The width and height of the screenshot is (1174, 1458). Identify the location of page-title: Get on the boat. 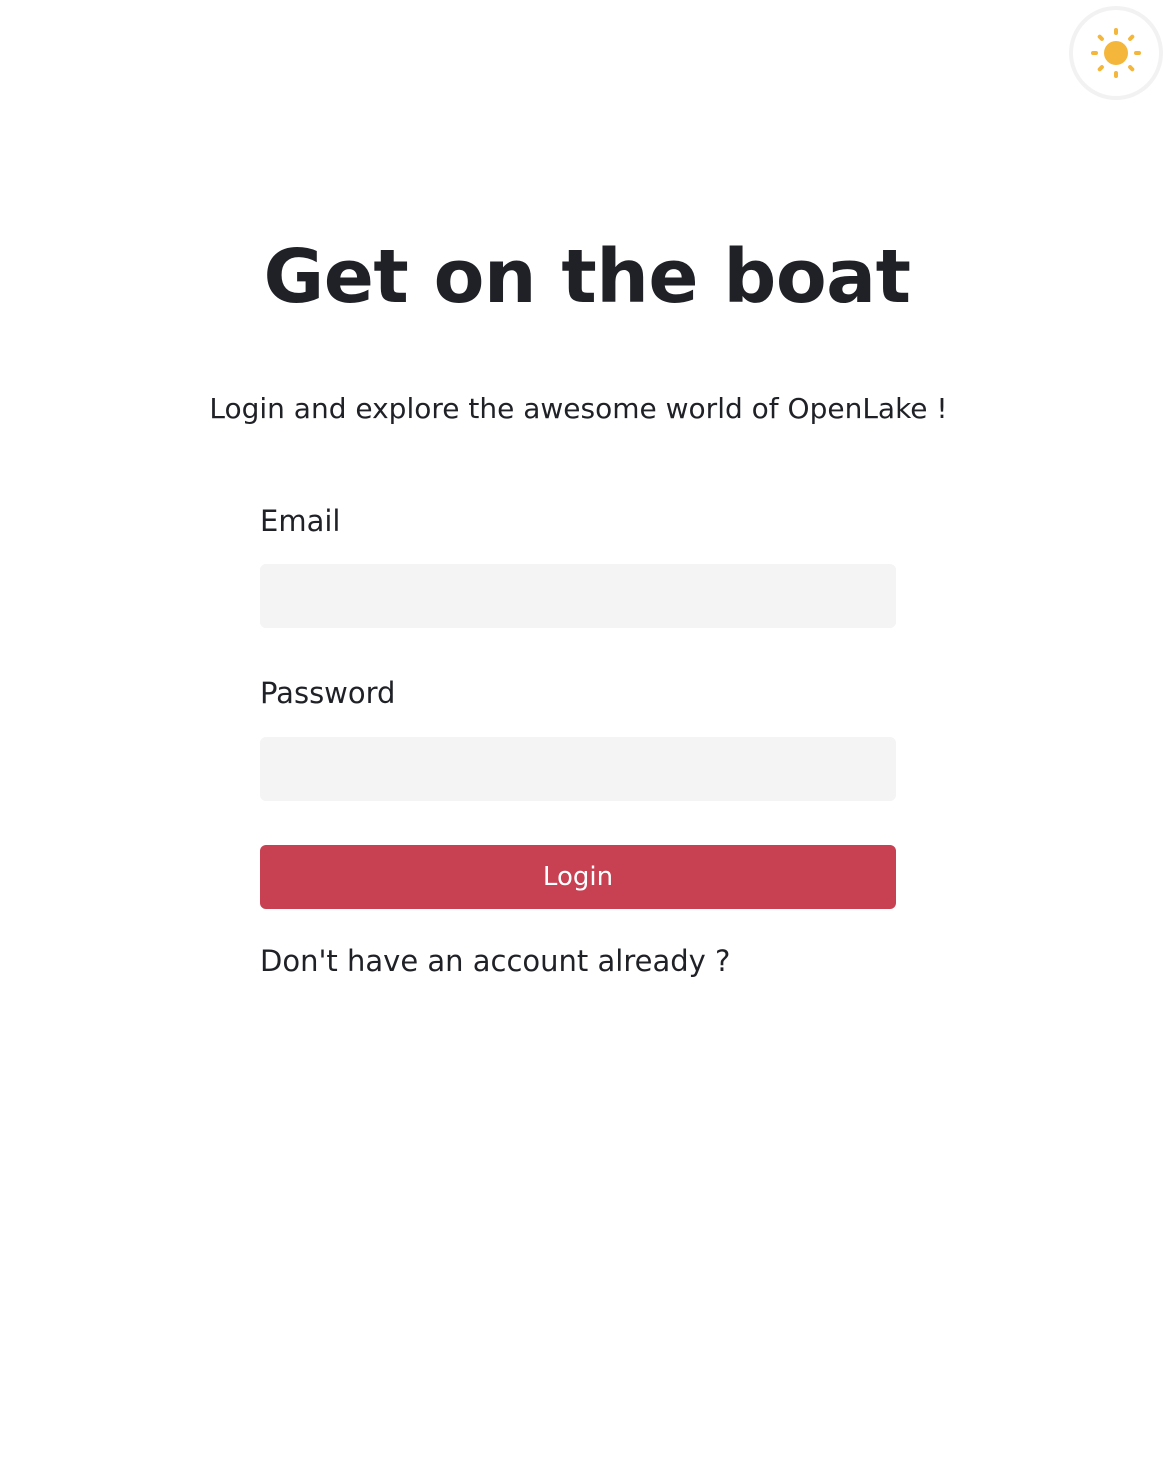
(587, 277).